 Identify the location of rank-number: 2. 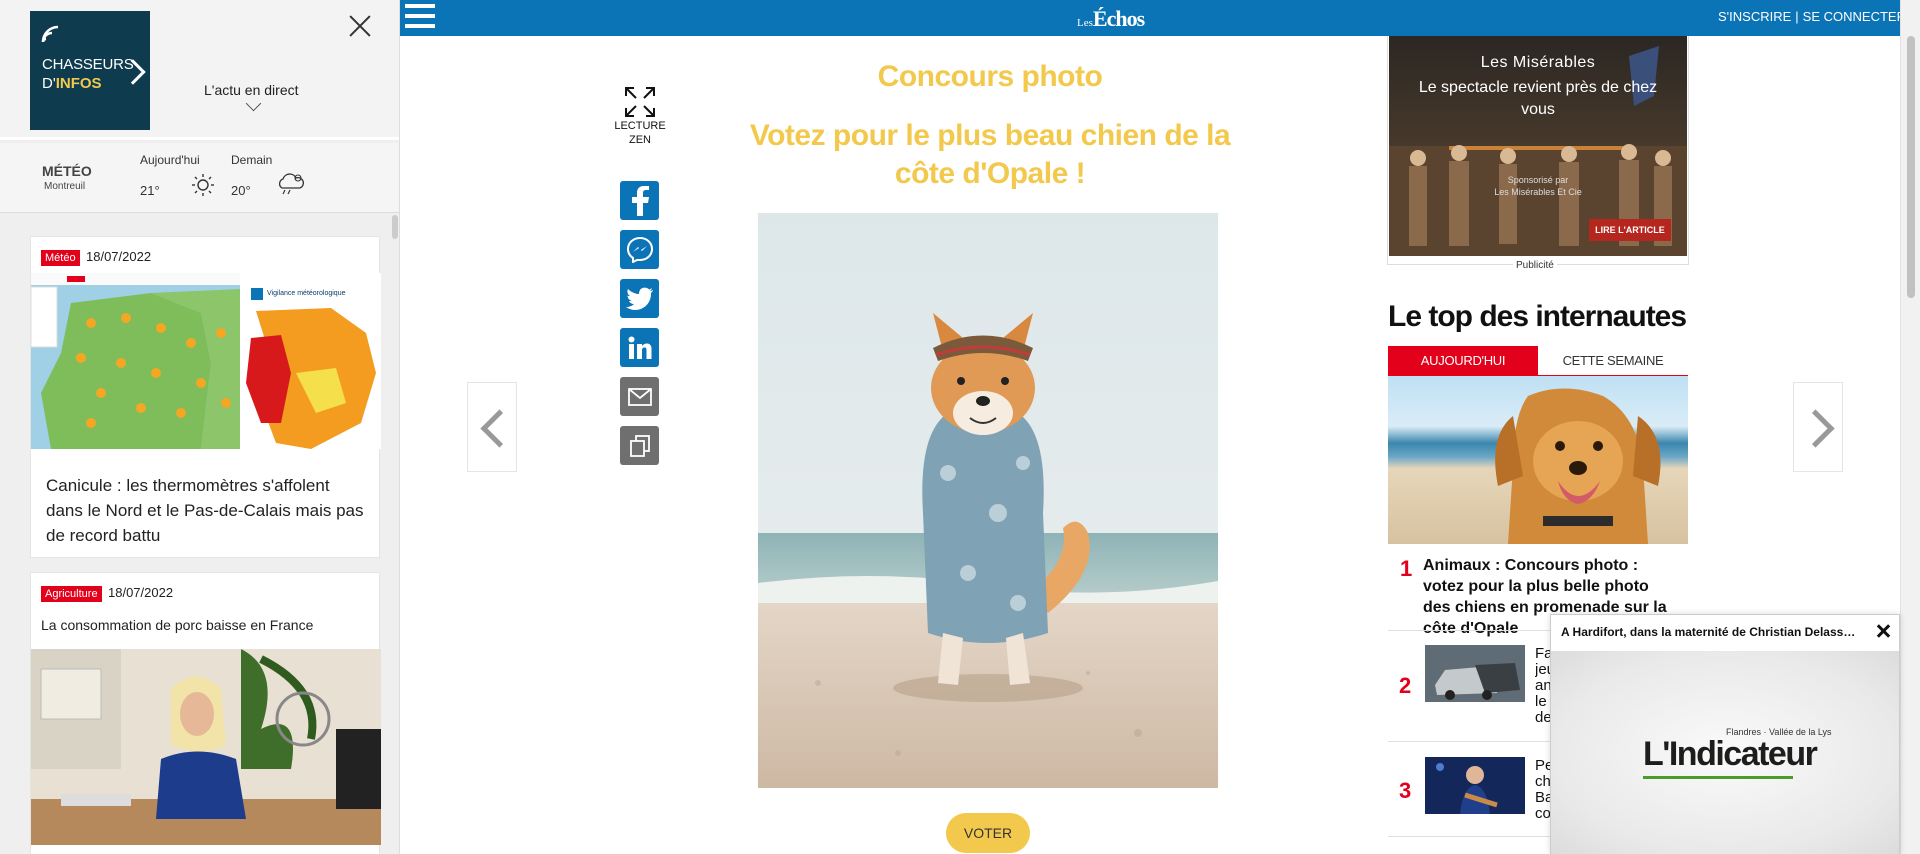
(1405, 685).